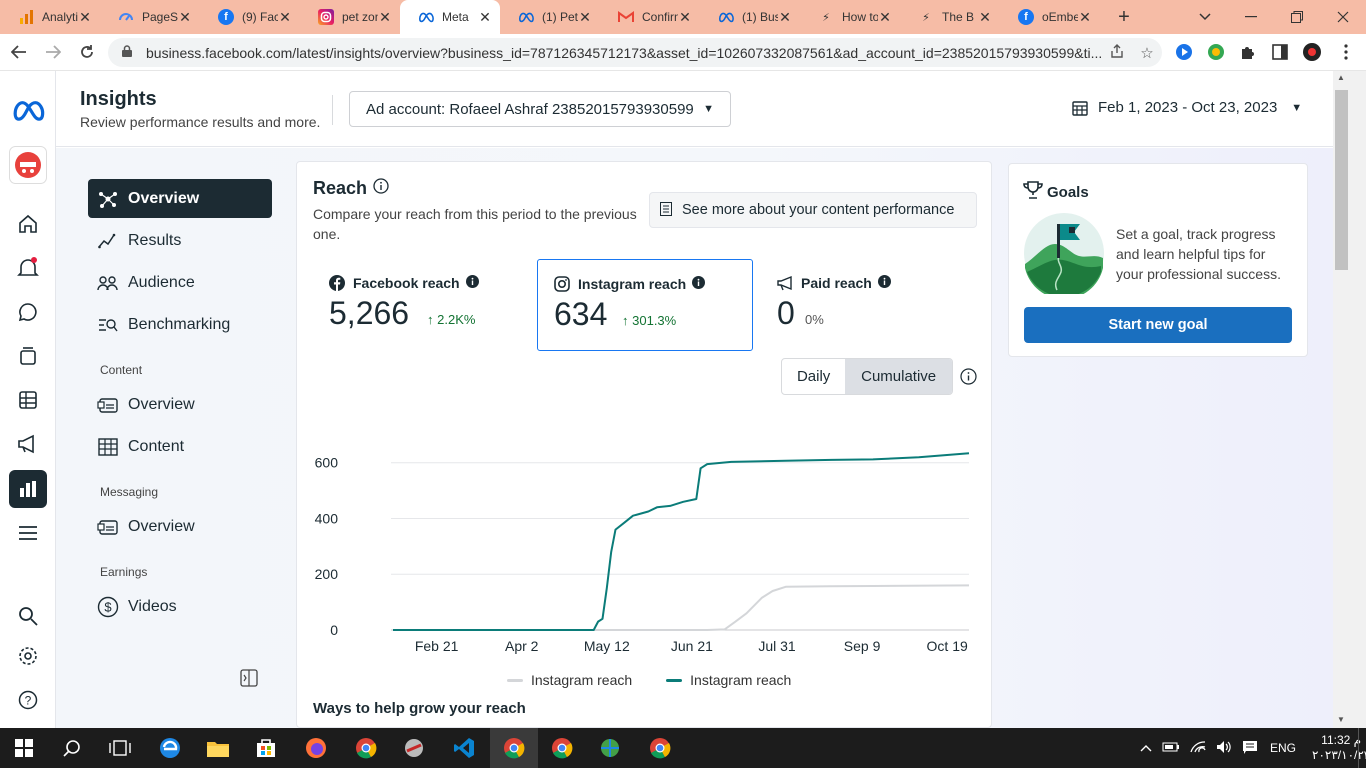  What do you see at coordinates (450, 17) in the screenshot?
I see `browser-tab-active: Meta ✕` at bounding box center [450, 17].